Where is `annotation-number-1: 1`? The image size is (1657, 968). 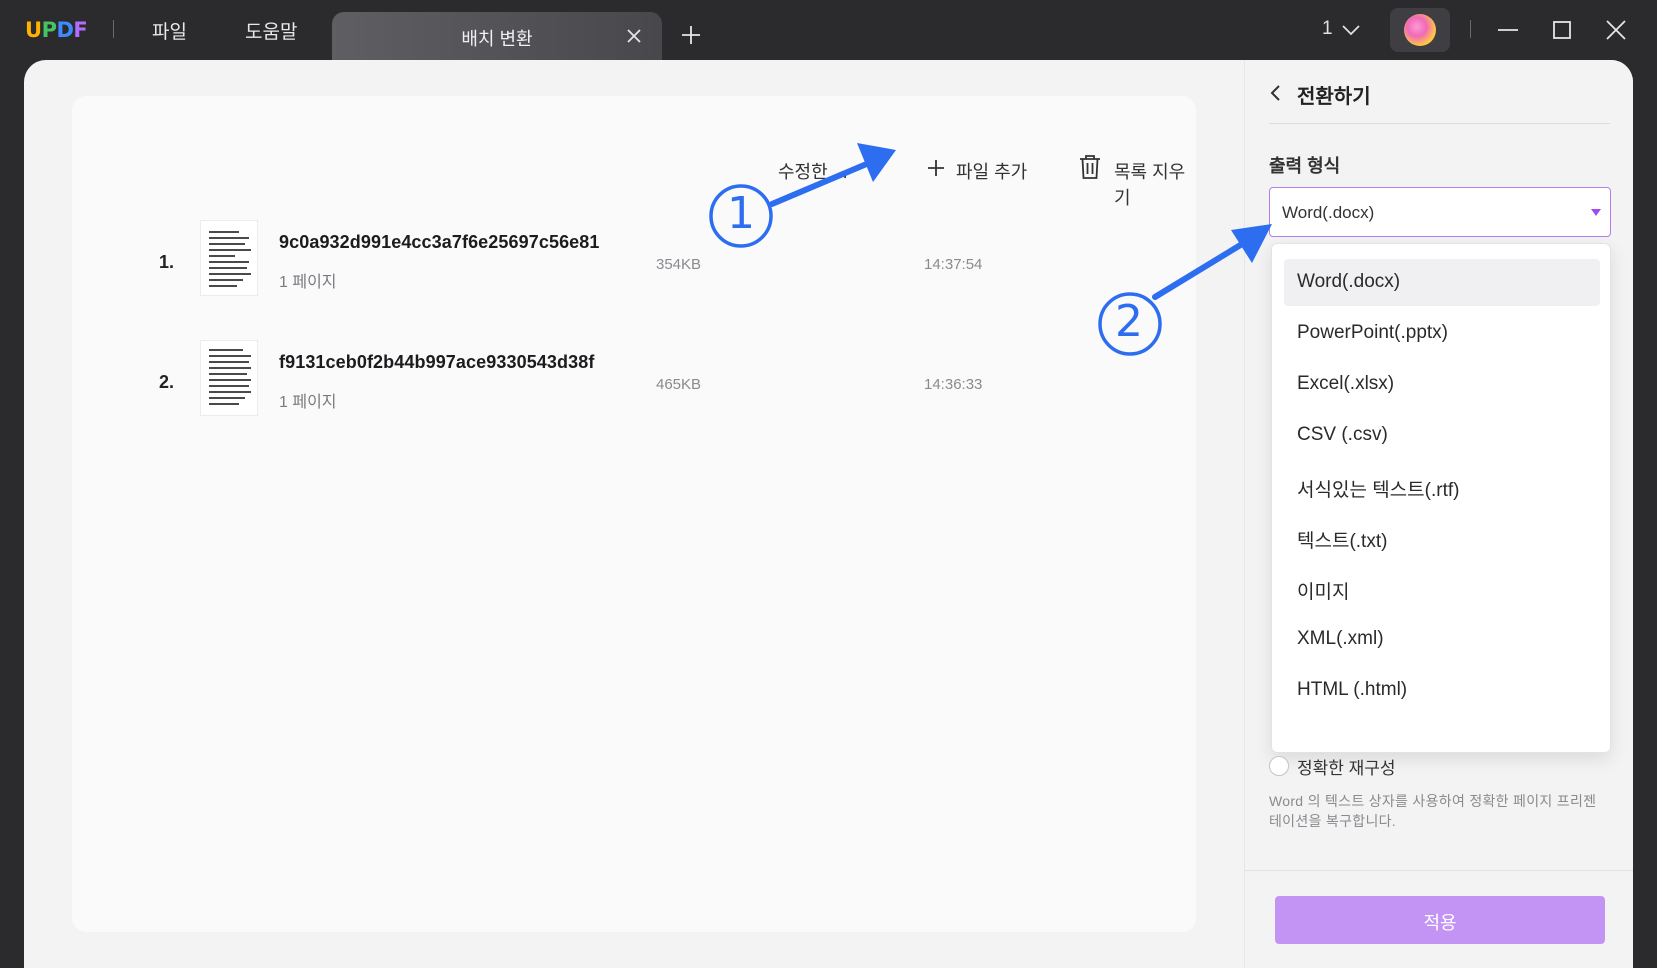
annotation-number-1: 1 is located at coordinates (741, 213).